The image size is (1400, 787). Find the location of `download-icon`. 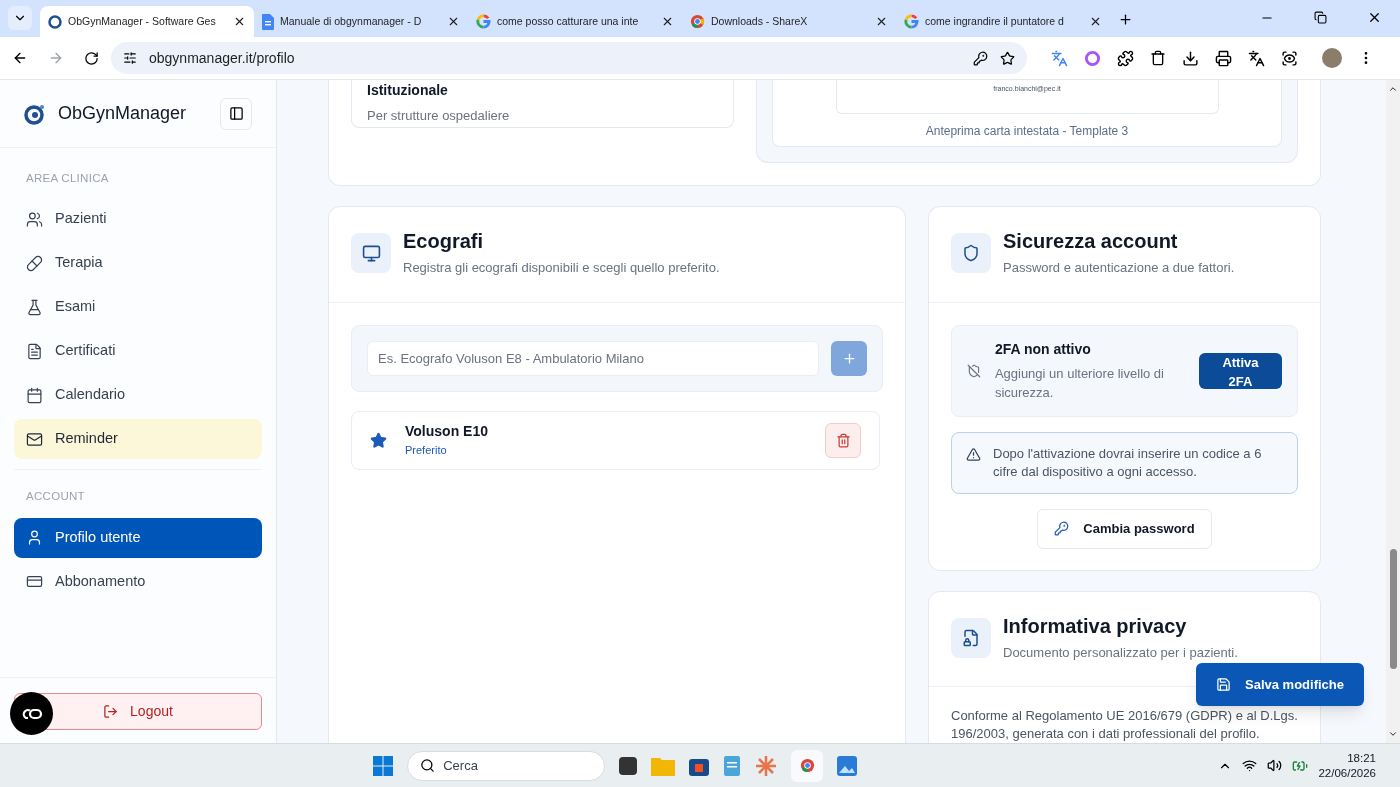

download-icon is located at coordinates (1190, 58).